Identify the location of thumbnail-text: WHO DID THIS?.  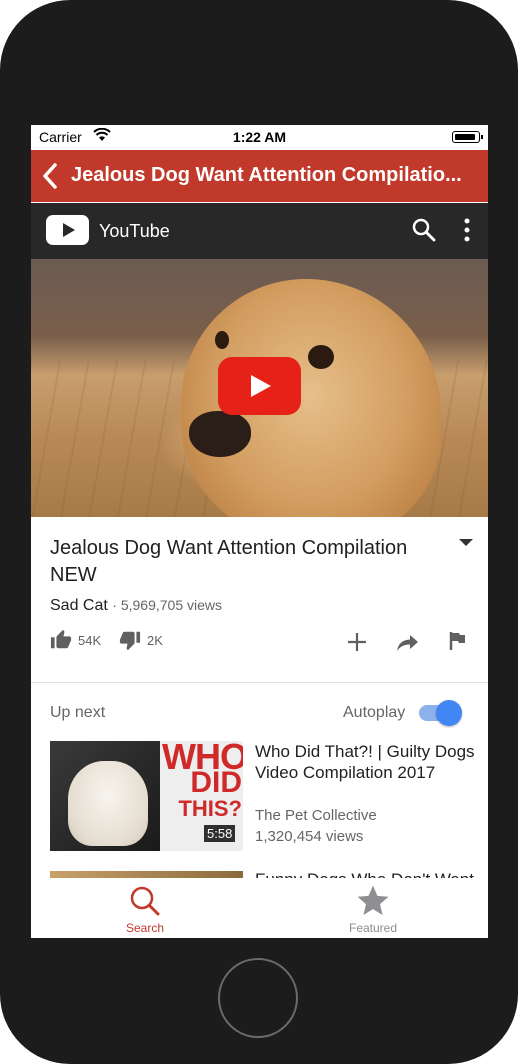
(202, 781).